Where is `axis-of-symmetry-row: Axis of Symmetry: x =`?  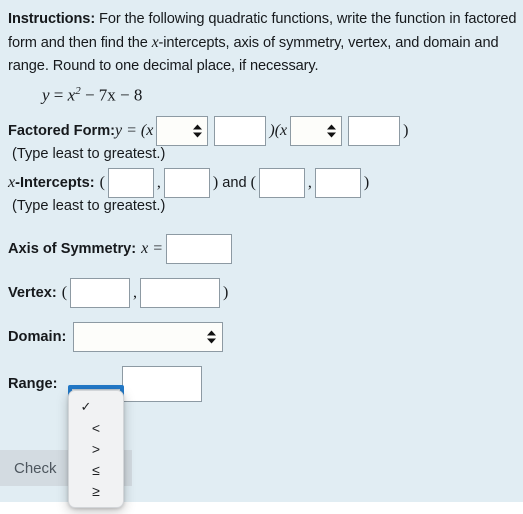
axis-of-symmetry-row: Axis of Symmetry: x = is located at coordinates (262, 248).